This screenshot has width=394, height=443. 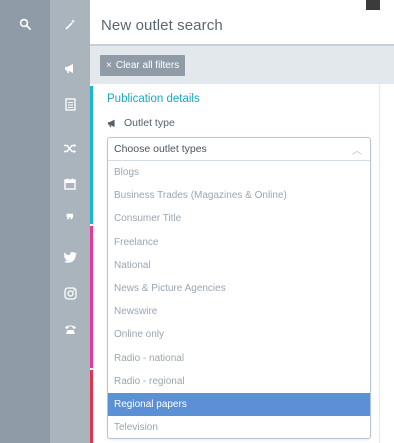 I want to click on filter-bar: × Clear all filters, so click(x=242, y=65).